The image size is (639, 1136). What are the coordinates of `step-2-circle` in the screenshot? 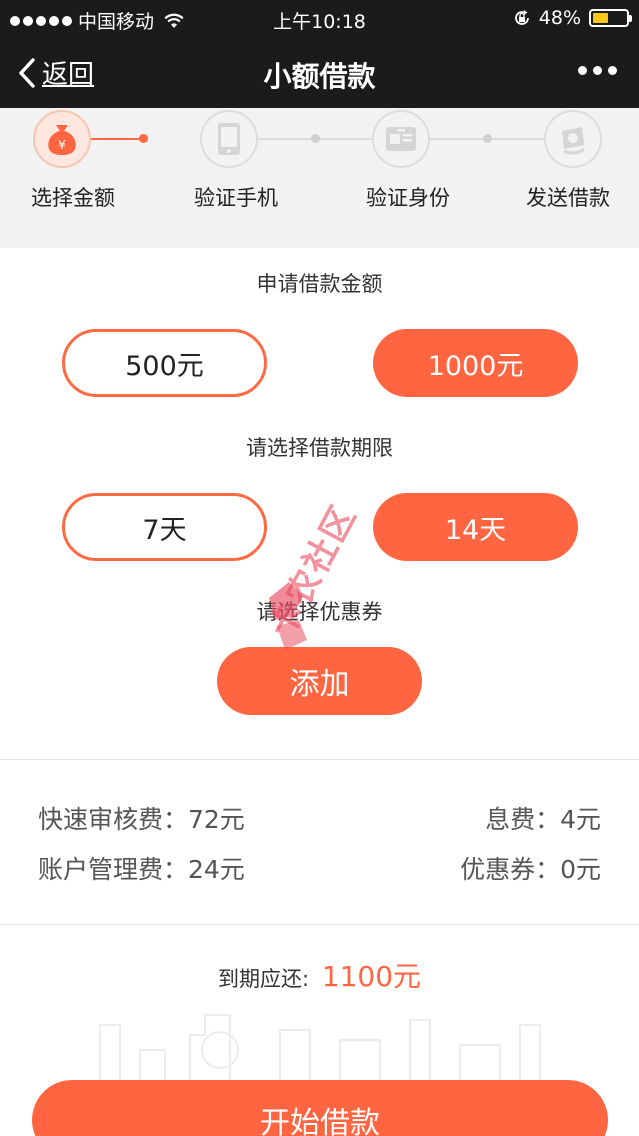 It's located at (229, 139).